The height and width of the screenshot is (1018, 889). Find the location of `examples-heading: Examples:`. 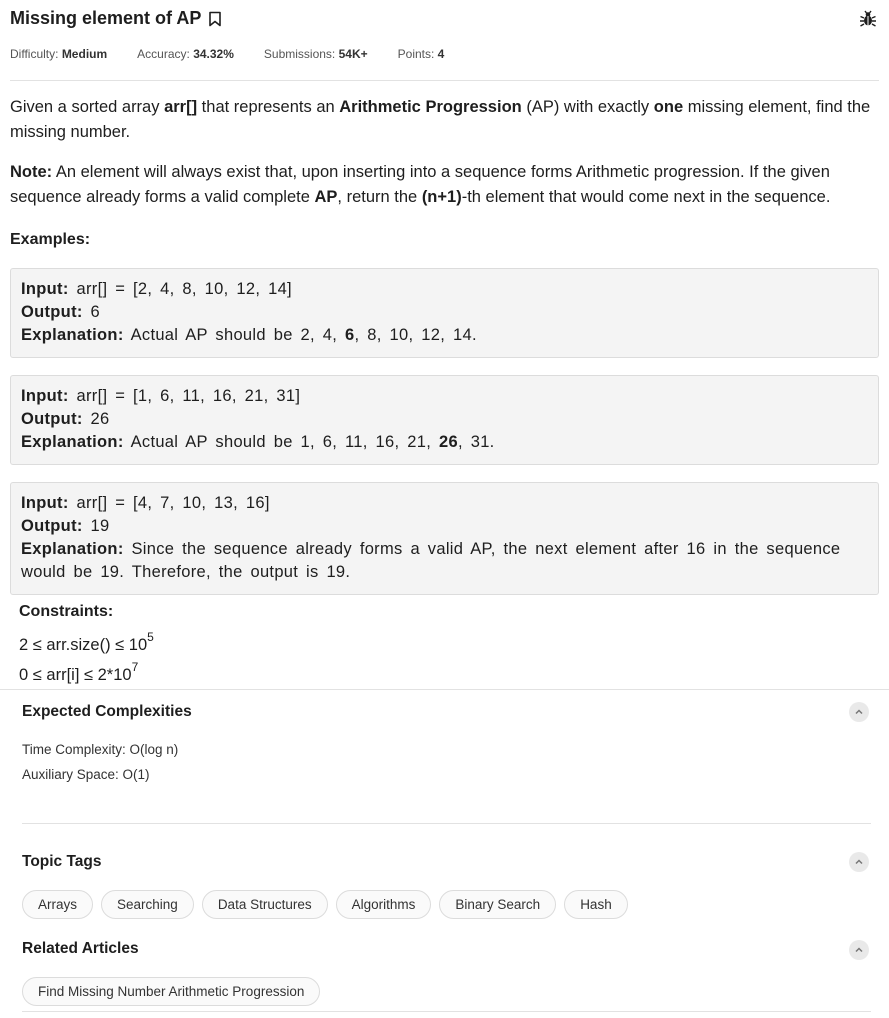

examples-heading: Examples: is located at coordinates (50, 239).